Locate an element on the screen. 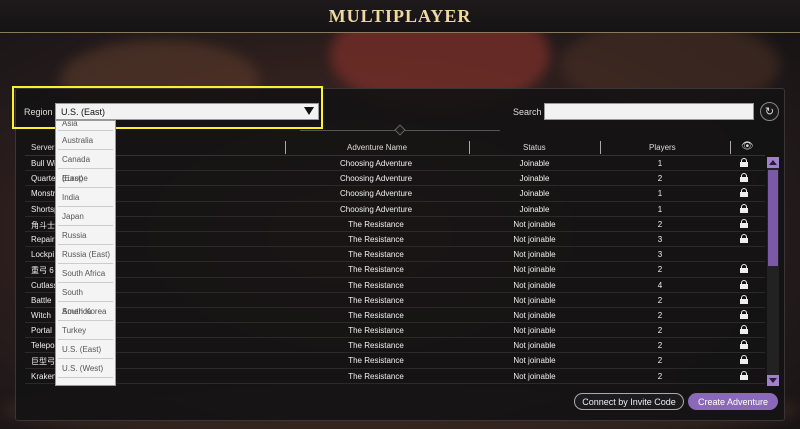 This screenshot has width=800, height=429. scroll-up-icon is located at coordinates (773, 162).